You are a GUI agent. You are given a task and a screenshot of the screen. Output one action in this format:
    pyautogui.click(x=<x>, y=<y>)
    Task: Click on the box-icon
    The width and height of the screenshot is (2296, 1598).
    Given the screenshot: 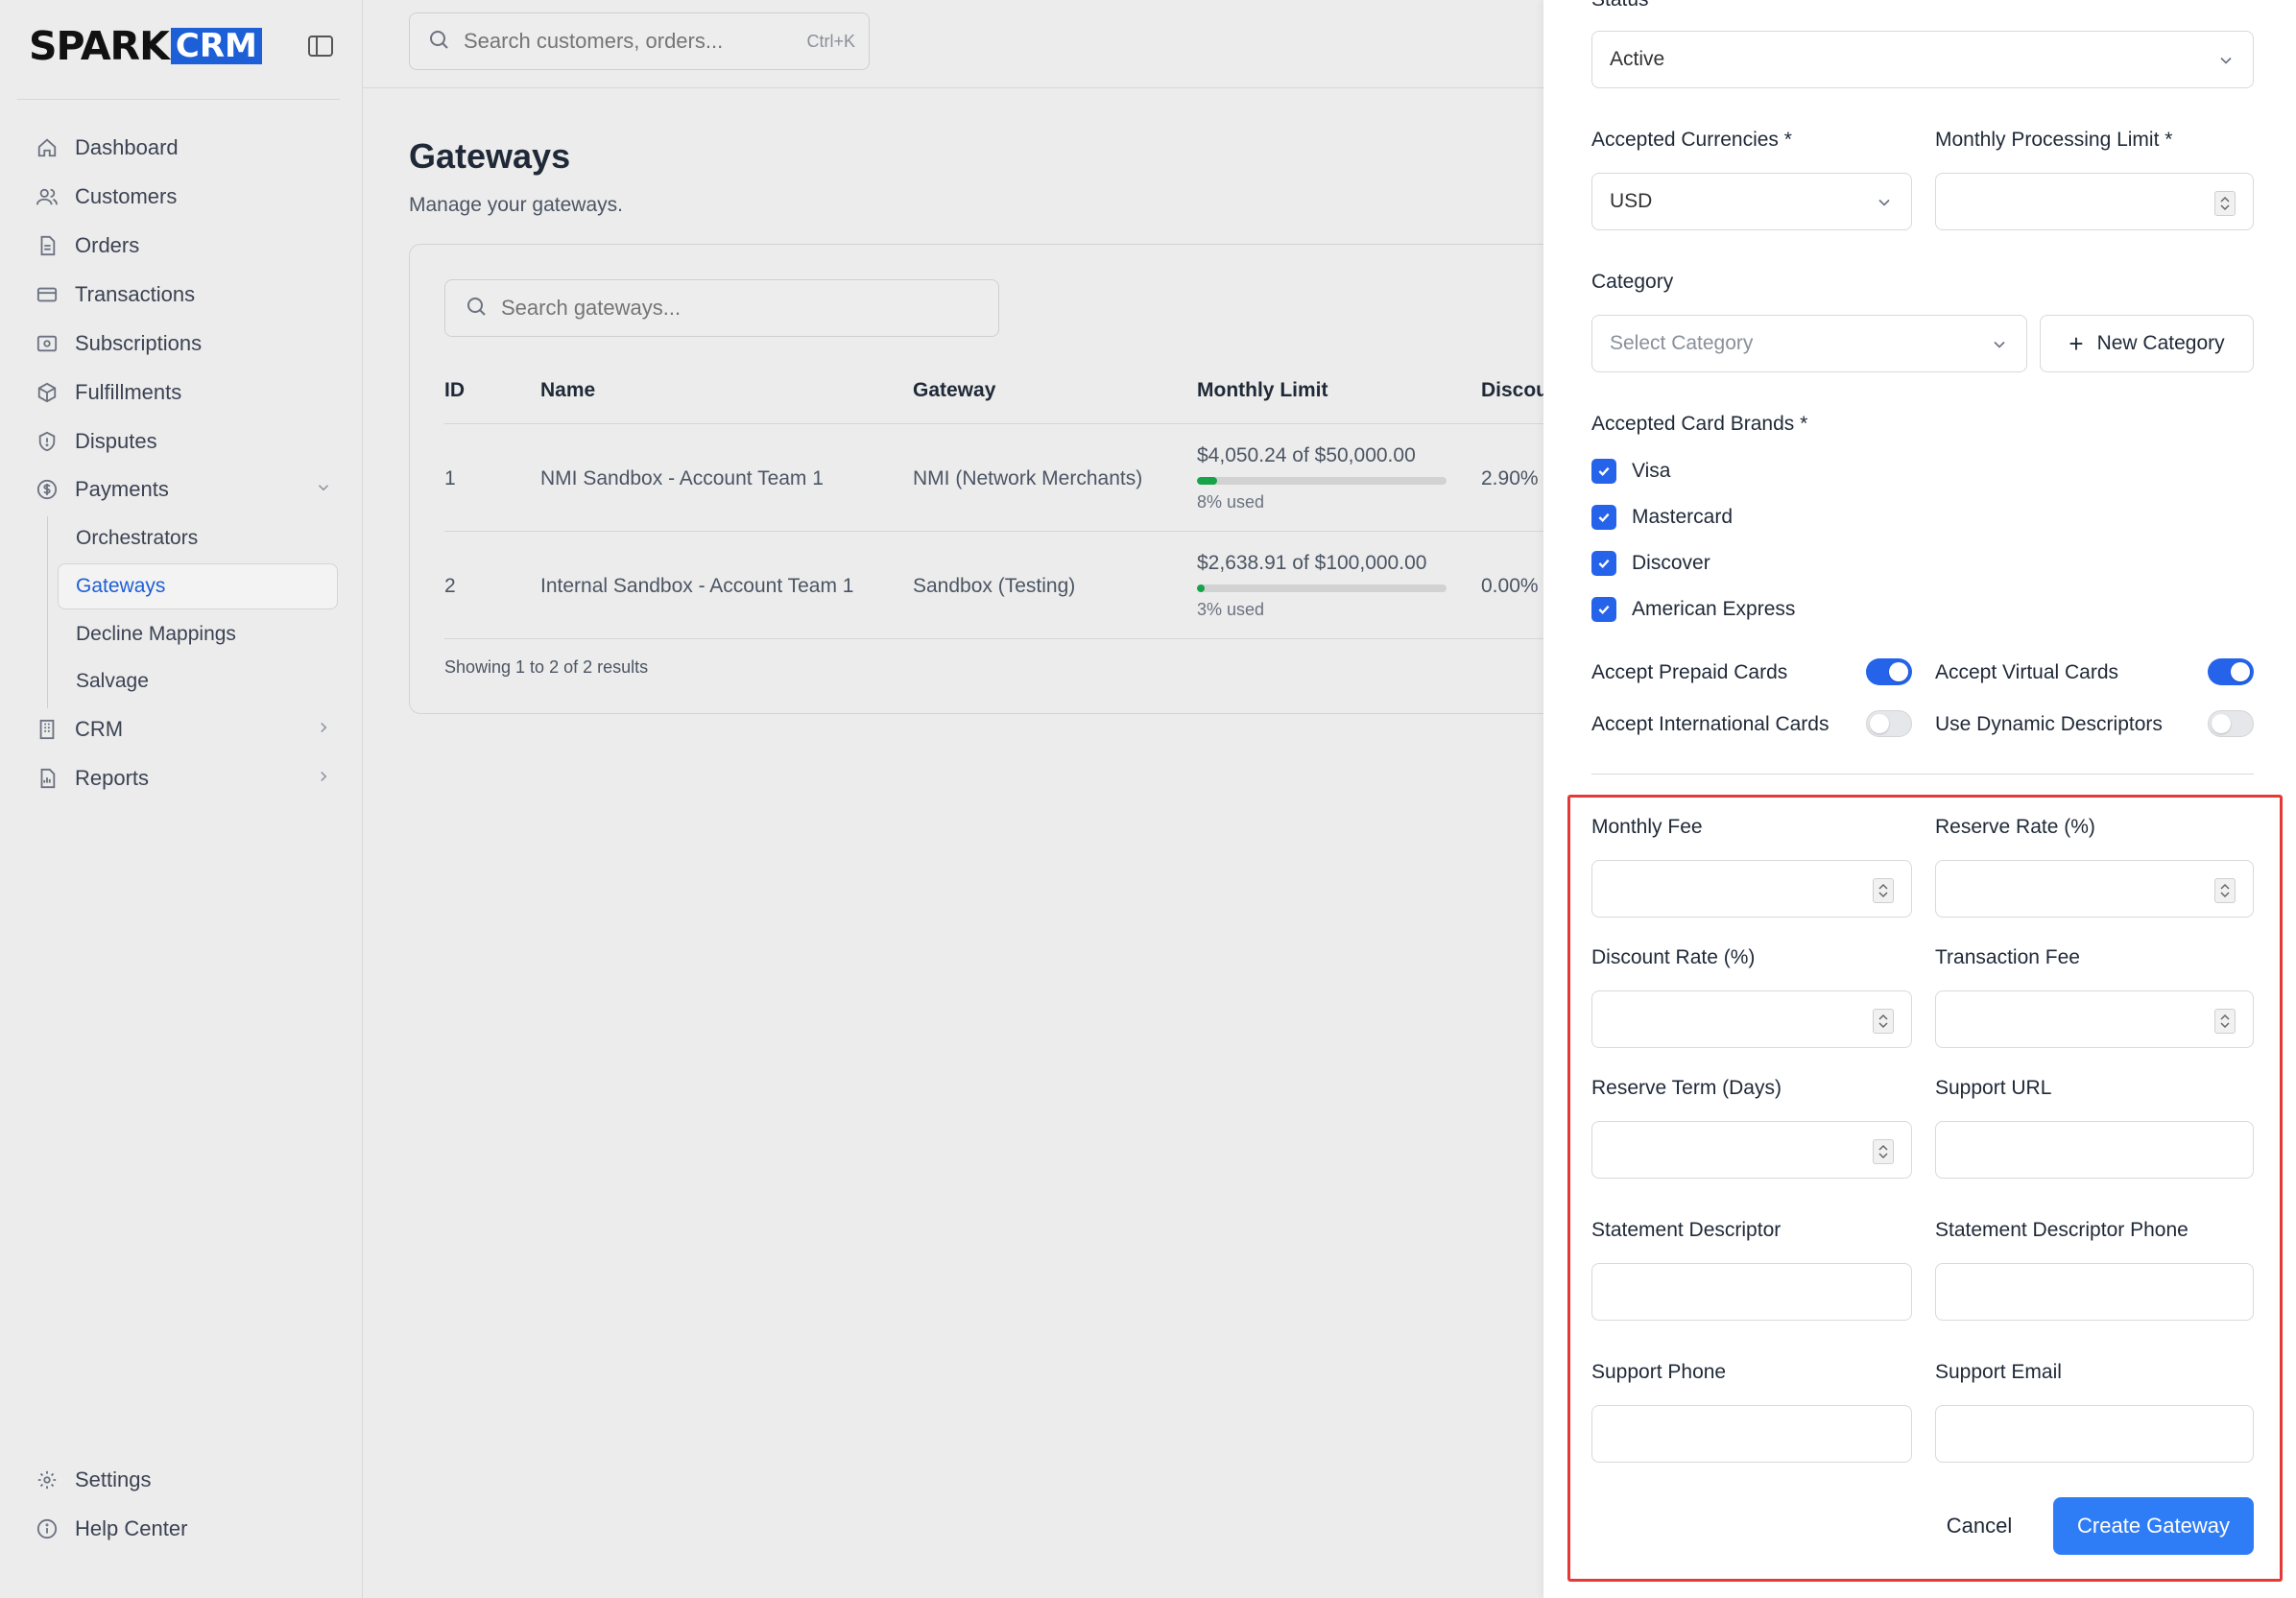 What is the action you would take?
    pyautogui.click(x=48, y=392)
    